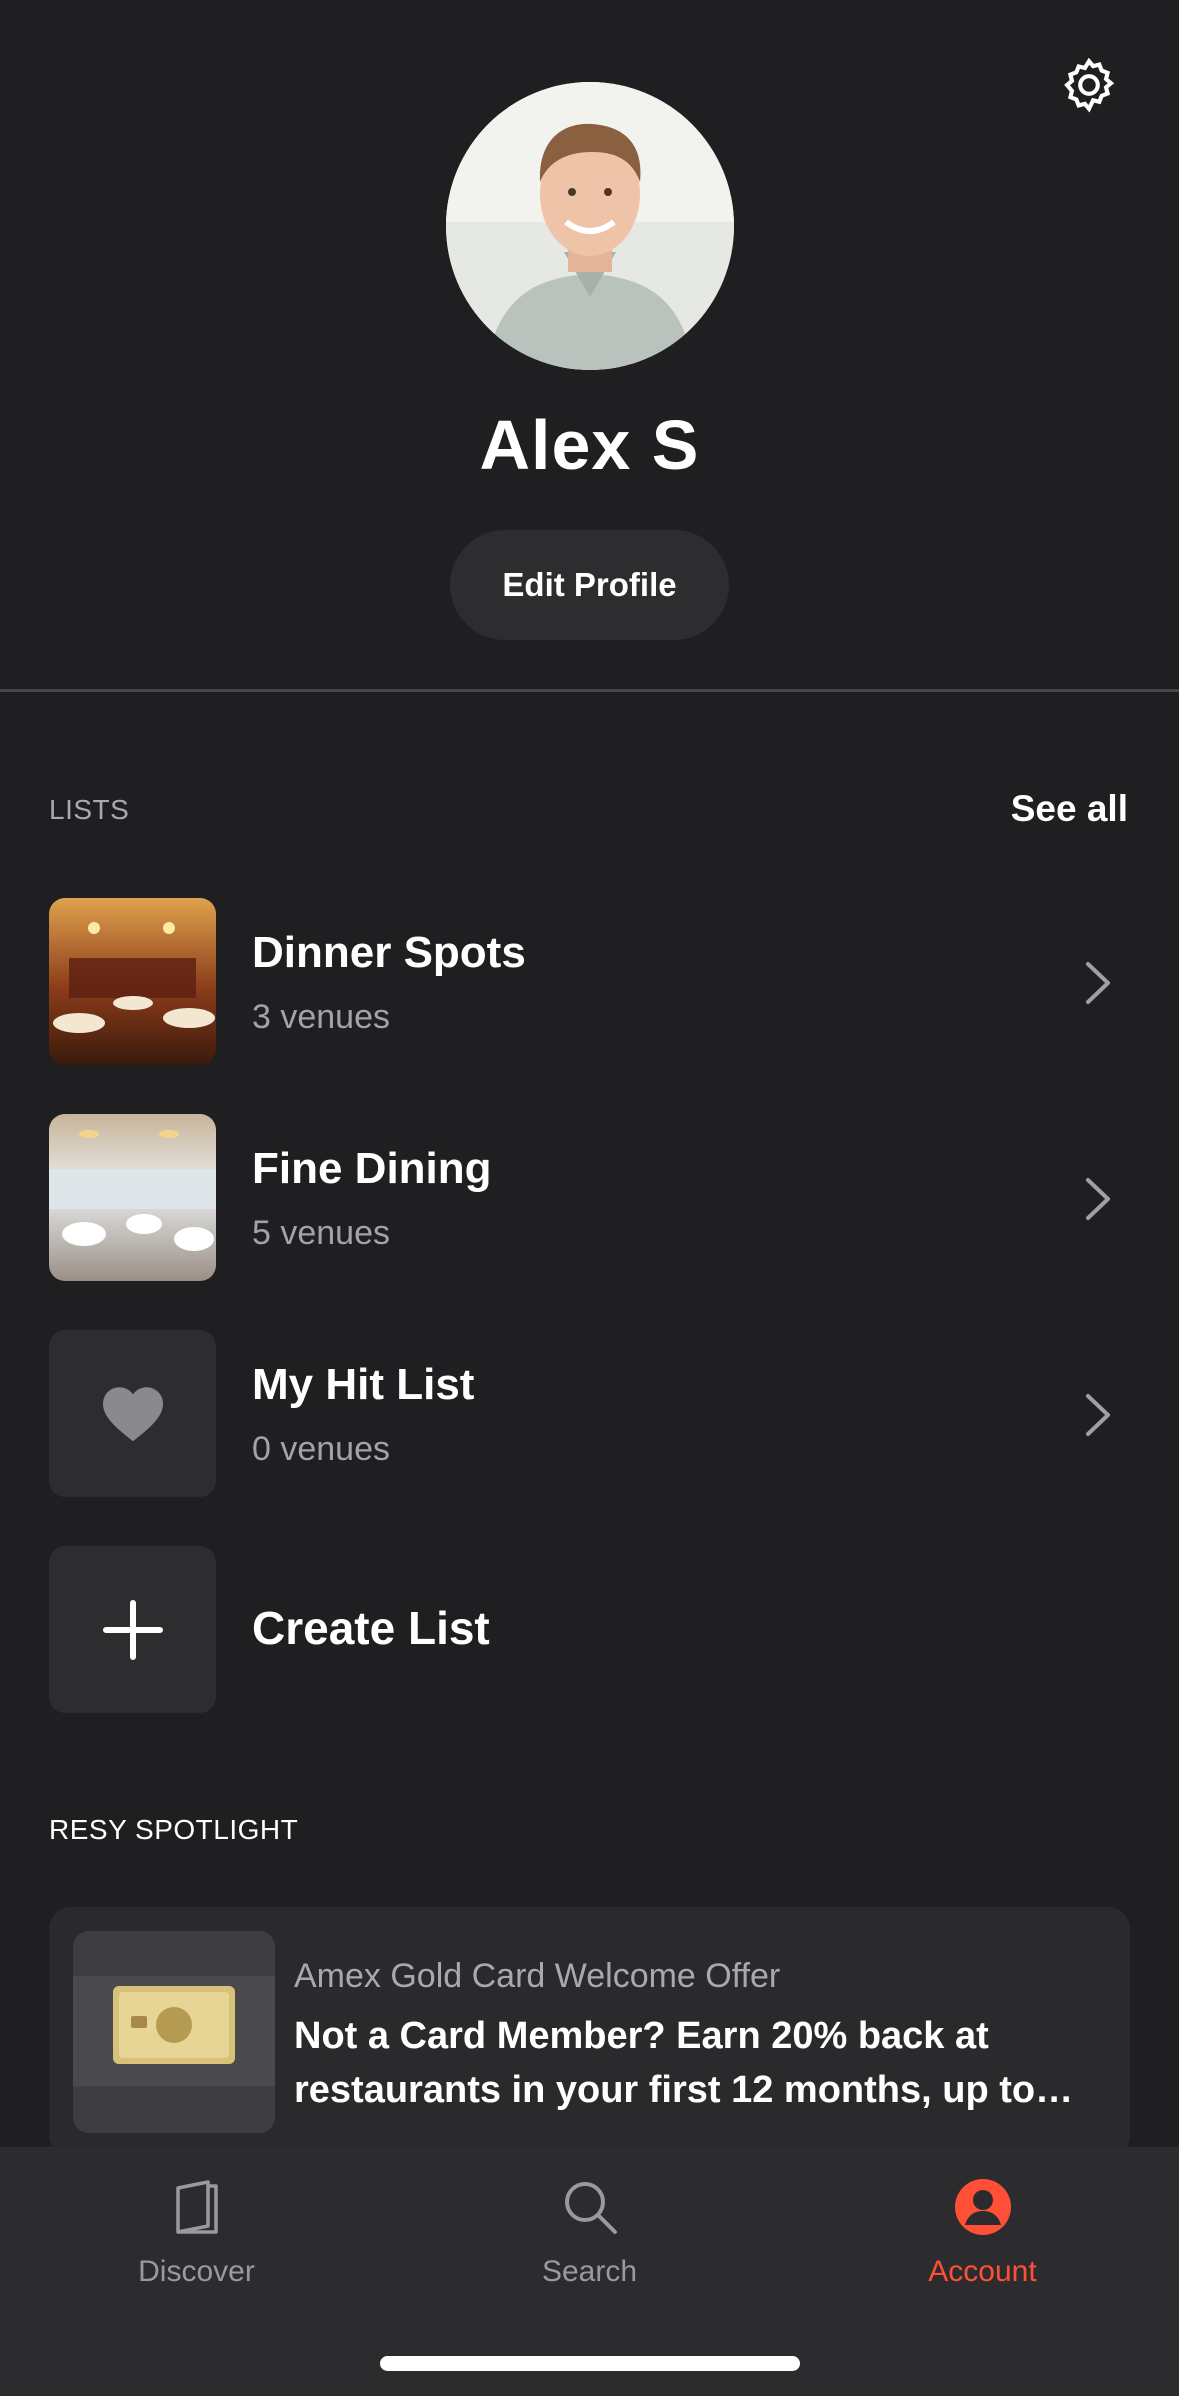 This screenshot has height=2396, width=1179. I want to click on tab-label: Search, so click(589, 2271).